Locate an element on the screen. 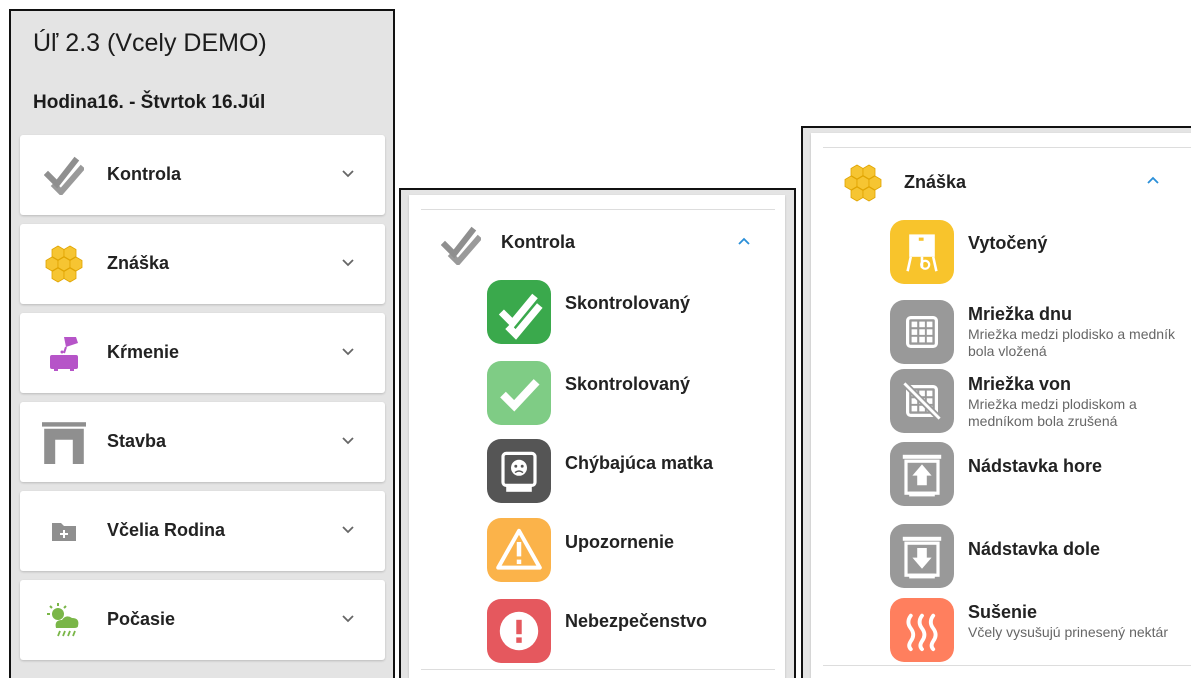 The width and height of the screenshot is (1191, 678). event-label: Nádstavka dole is located at coordinates (1034, 549).